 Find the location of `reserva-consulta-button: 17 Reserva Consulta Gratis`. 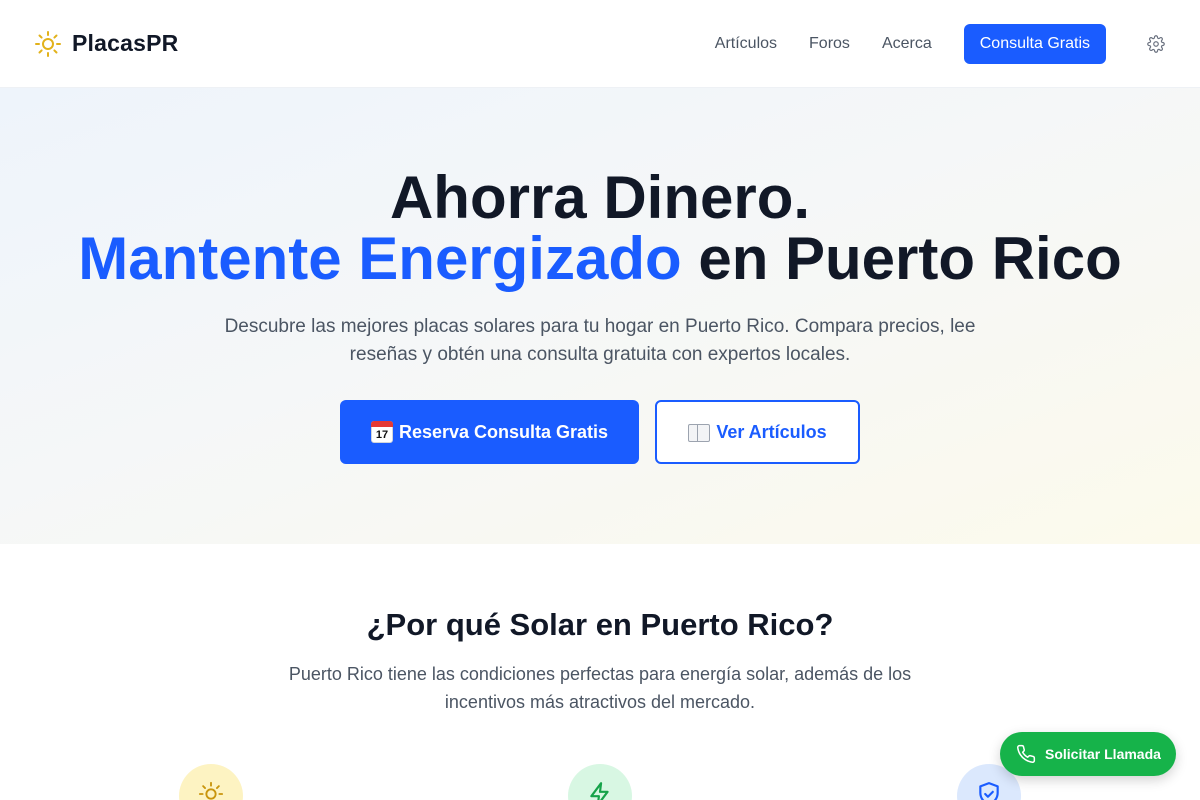

reserva-consulta-button: 17 Reserva Consulta Gratis is located at coordinates (489, 432).